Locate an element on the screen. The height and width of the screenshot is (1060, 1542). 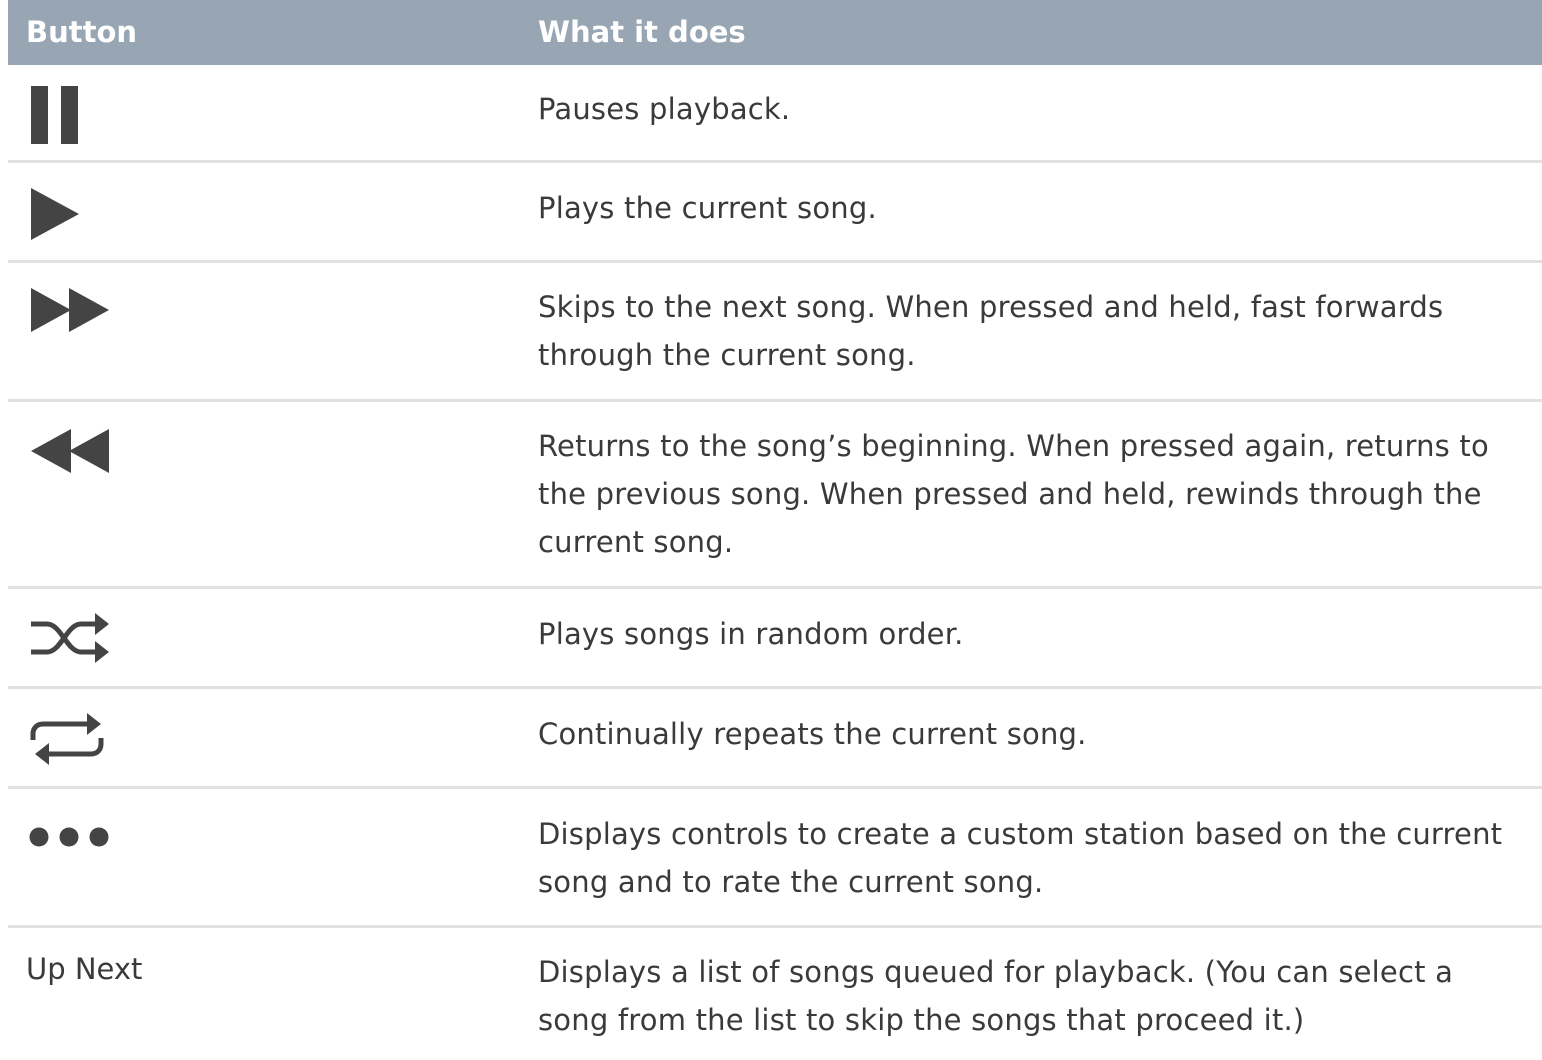
table-row: Continually repeats the current song. is located at coordinates (775, 739).